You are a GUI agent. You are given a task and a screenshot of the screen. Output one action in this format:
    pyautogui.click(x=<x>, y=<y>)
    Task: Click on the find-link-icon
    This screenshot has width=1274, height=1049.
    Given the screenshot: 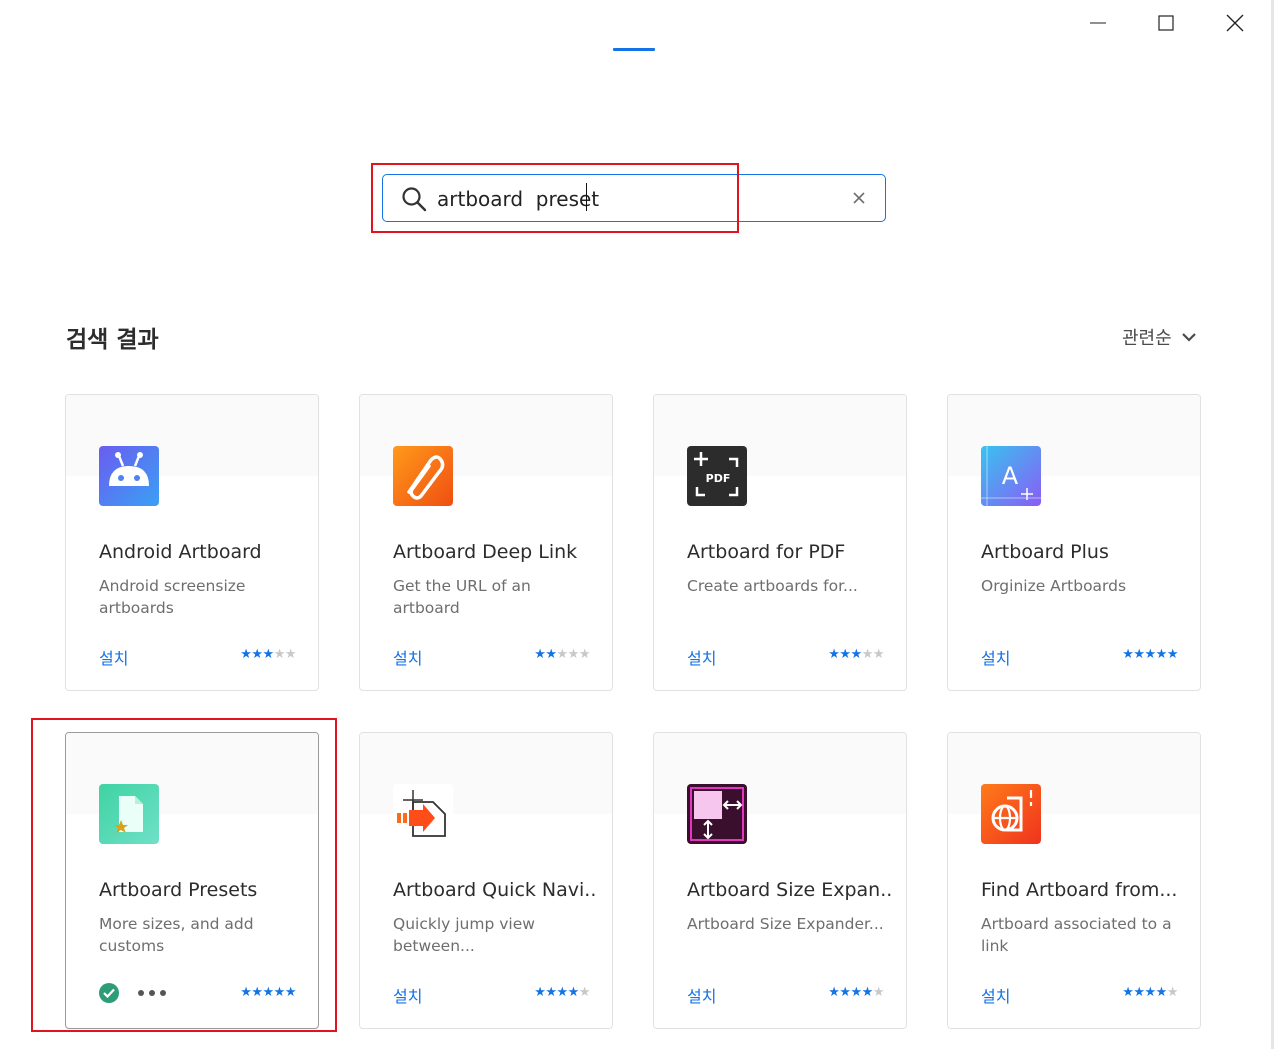 What is the action you would take?
    pyautogui.click(x=1011, y=814)
    